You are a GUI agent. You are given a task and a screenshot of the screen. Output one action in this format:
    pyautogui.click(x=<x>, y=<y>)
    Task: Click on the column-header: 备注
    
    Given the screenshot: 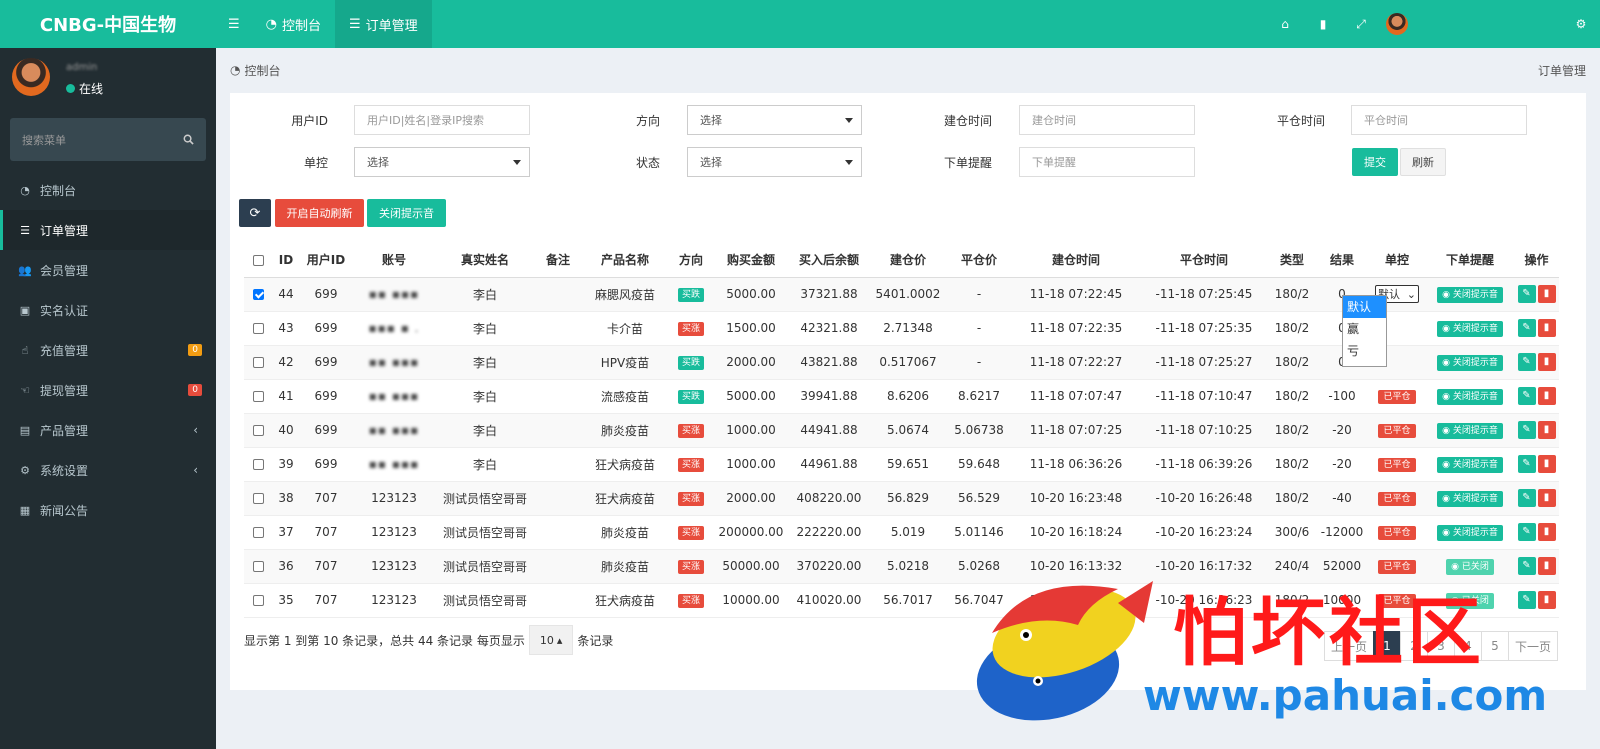 What is the action you would take?
    pyautogui.click(x=558, y=260)
    